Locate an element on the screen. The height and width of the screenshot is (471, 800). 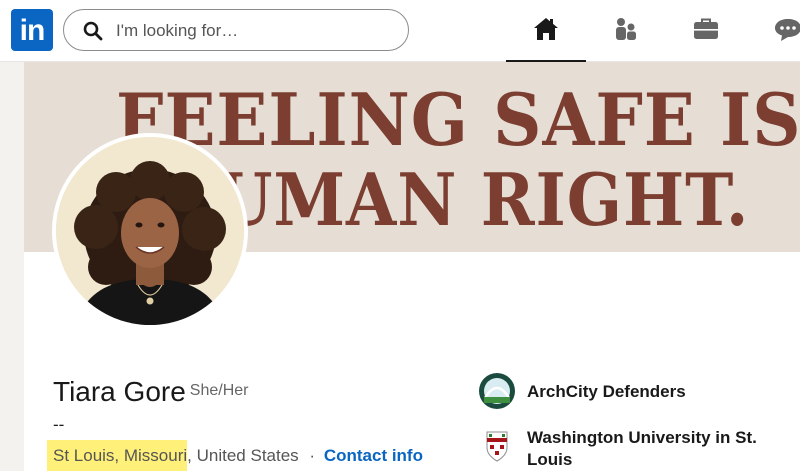
profile-name: Tiara Gore is located at coordinates (119, 391).